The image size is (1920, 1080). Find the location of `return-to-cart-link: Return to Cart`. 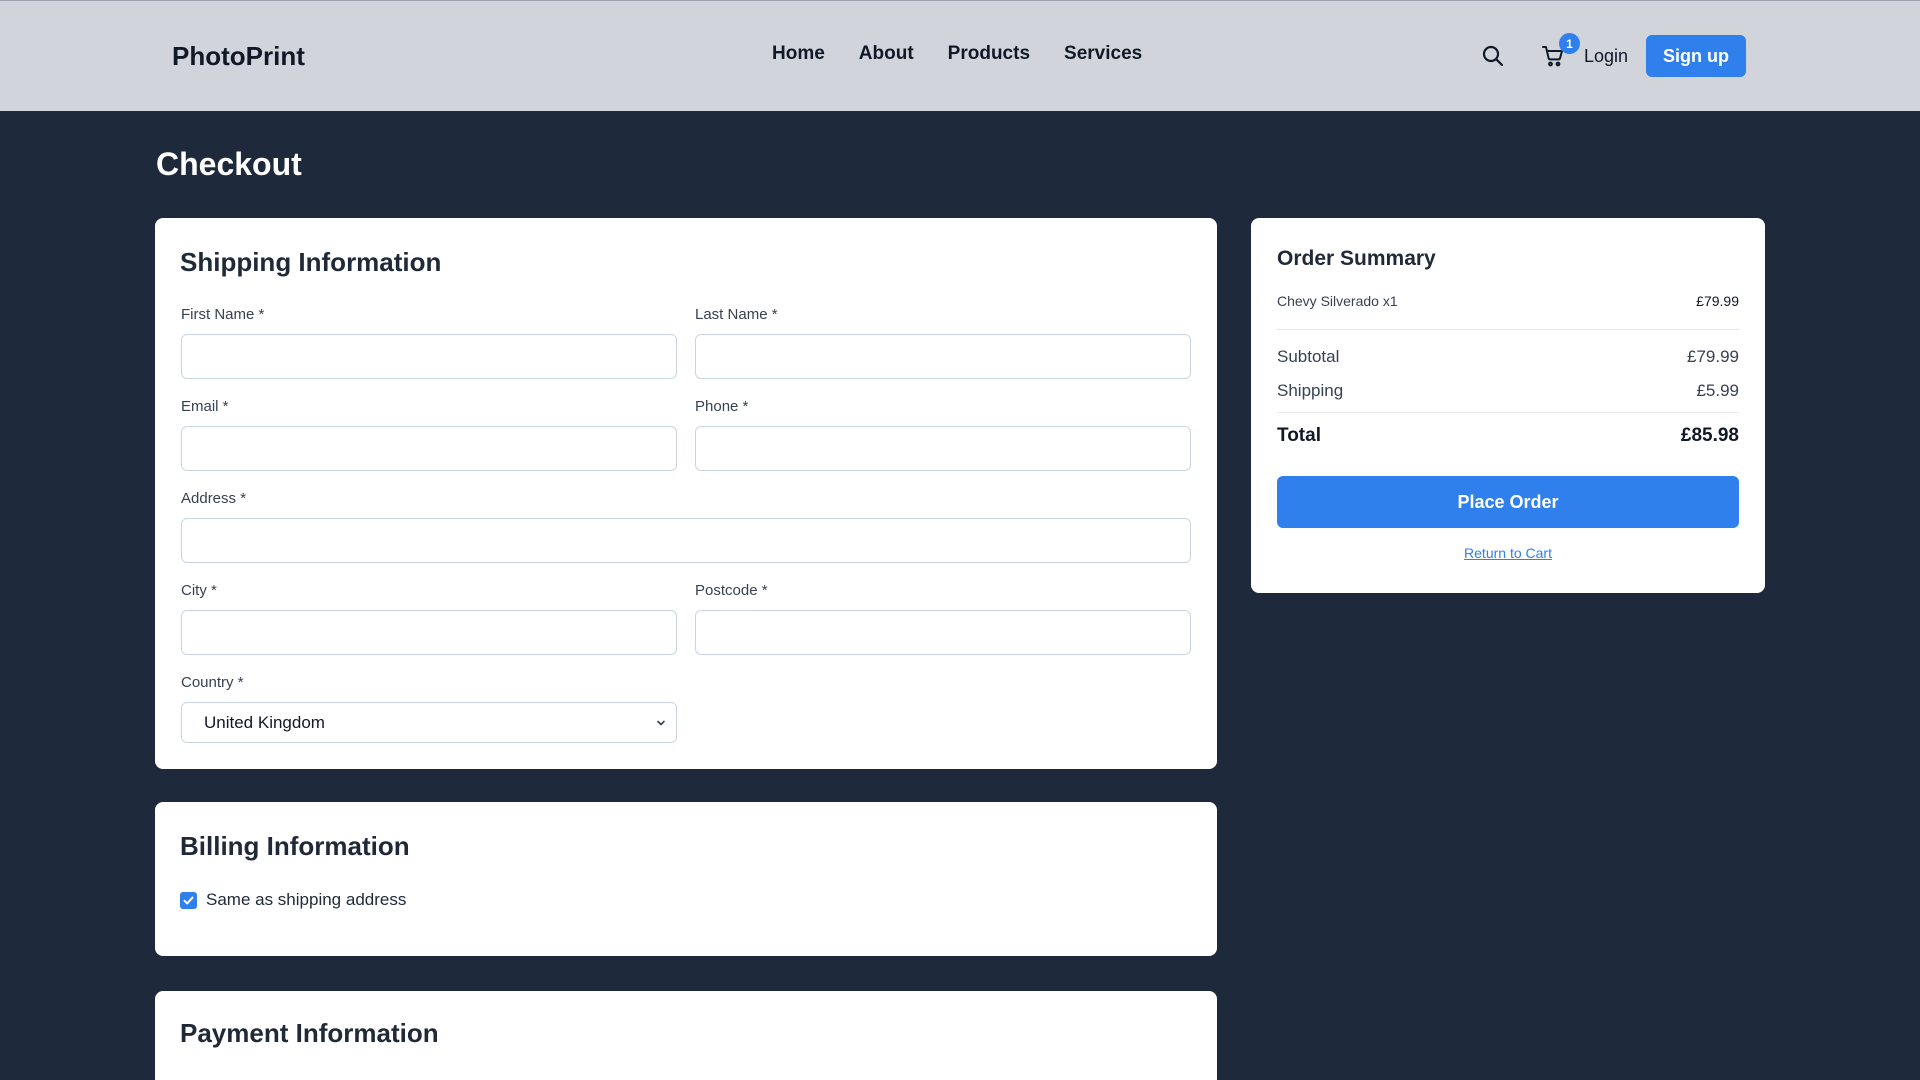

return-to-cart-link: Return to Cart is located at coordinates (1508, 553).